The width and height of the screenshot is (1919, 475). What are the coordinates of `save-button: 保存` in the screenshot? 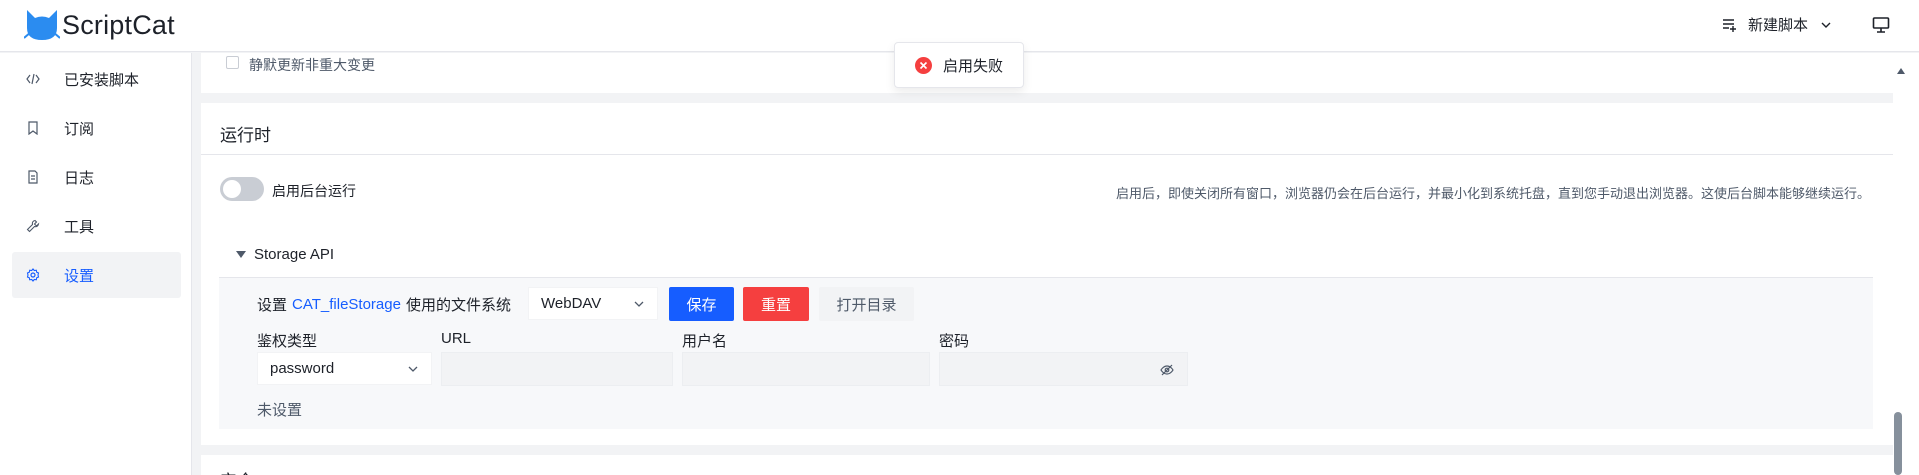 It's located at (701, 304).